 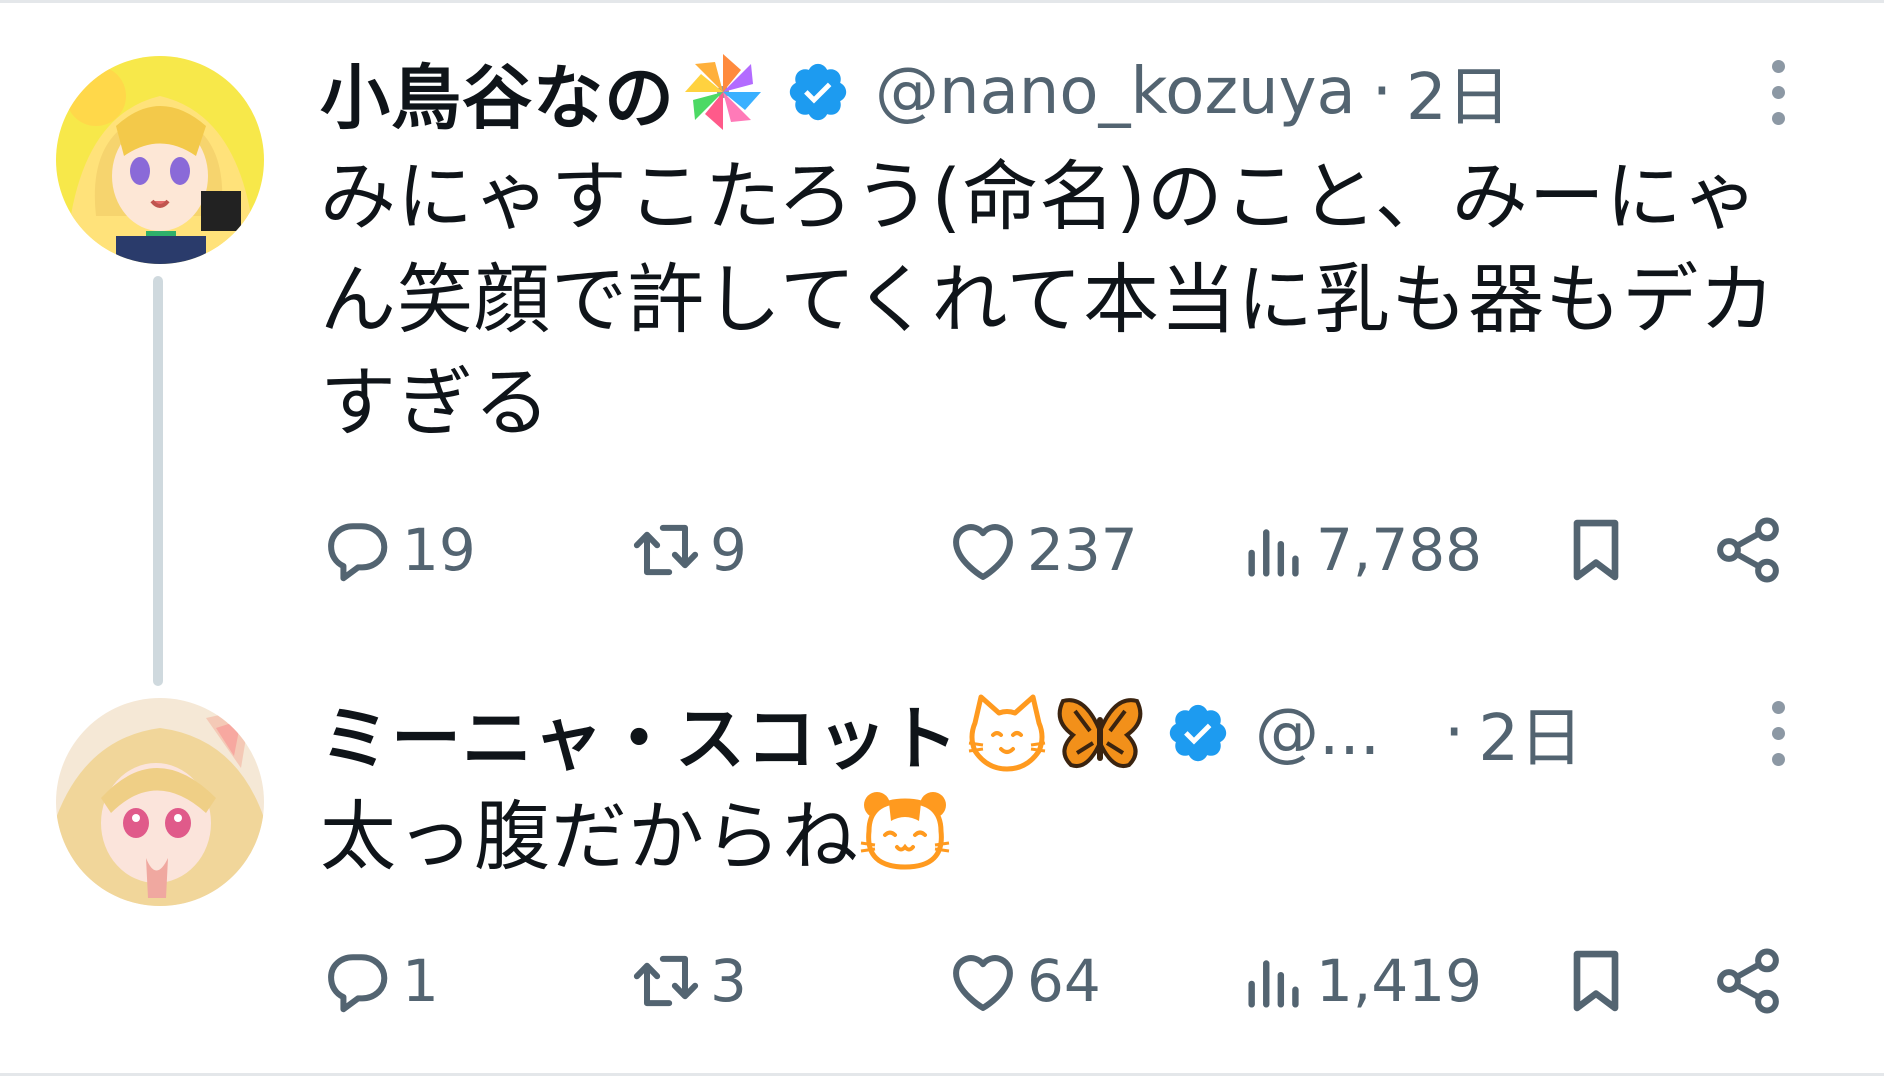 What do you see at coordinates (639, 733) in the screenshot?
I see `author-display-name: ミーニャ・スコット` at bounding box center [639, 733].